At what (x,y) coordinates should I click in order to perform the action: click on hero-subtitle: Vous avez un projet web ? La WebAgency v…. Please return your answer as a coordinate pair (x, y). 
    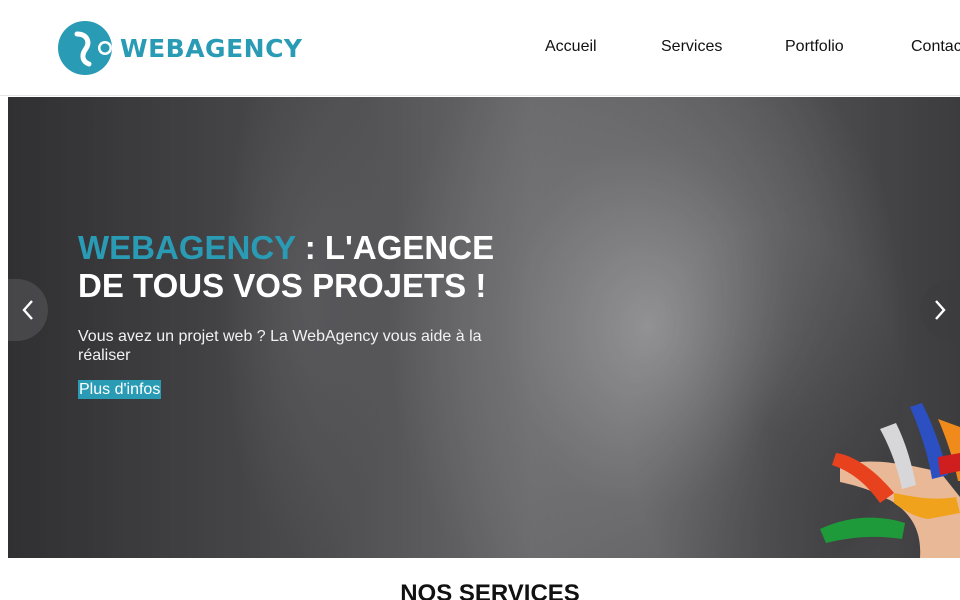
    Looking at the image, I should click on (280, 346).